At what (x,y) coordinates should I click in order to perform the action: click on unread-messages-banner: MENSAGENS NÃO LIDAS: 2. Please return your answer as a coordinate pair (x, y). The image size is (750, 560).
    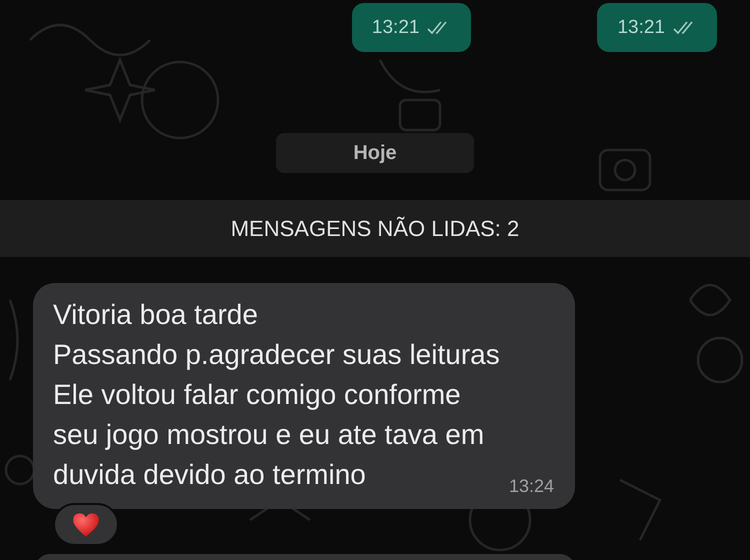
    Looking at the image, I should click on (375, 228).